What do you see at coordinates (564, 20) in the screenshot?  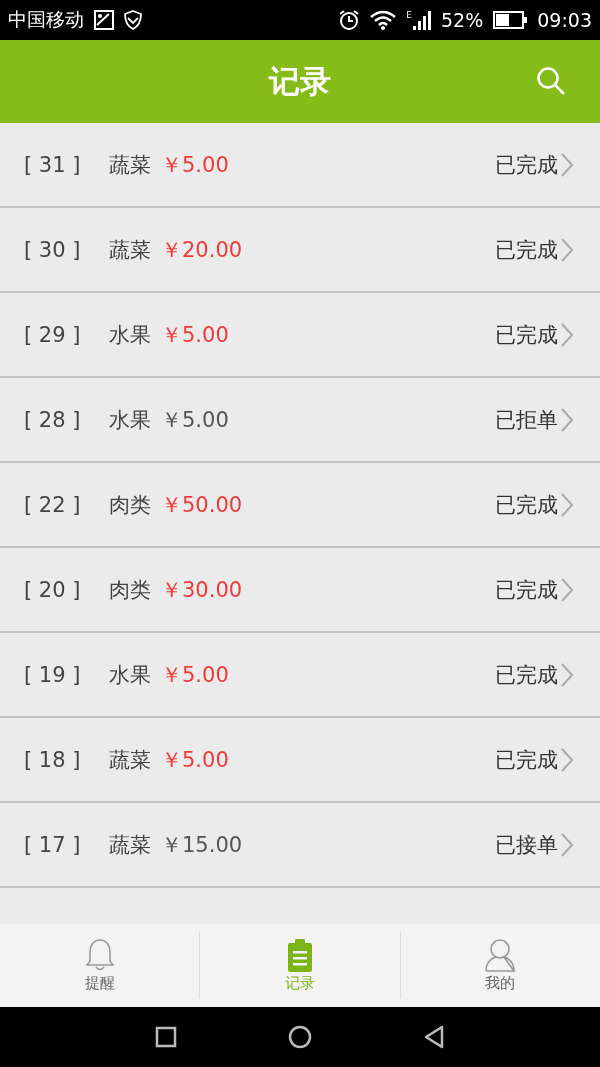 I see `clock-time: 09:03` at bounding box center [564, 20].